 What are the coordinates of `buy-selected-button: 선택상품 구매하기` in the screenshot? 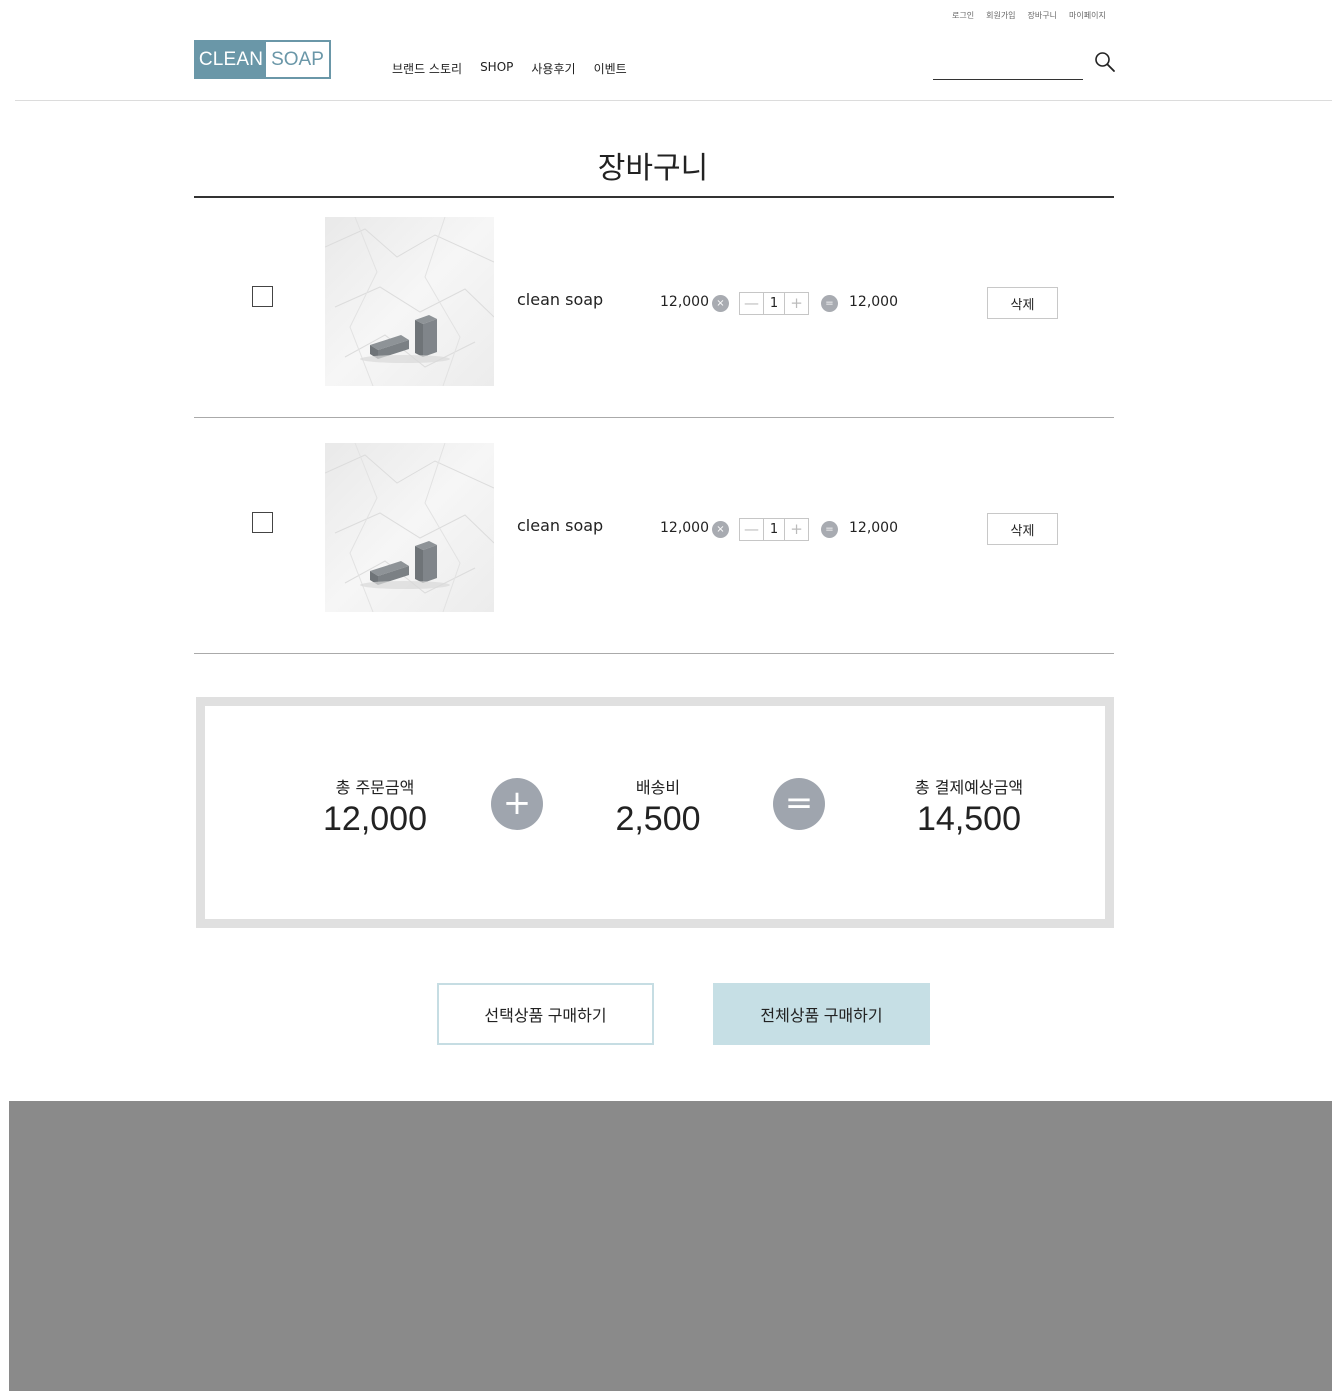 It's located at (545, 1014).